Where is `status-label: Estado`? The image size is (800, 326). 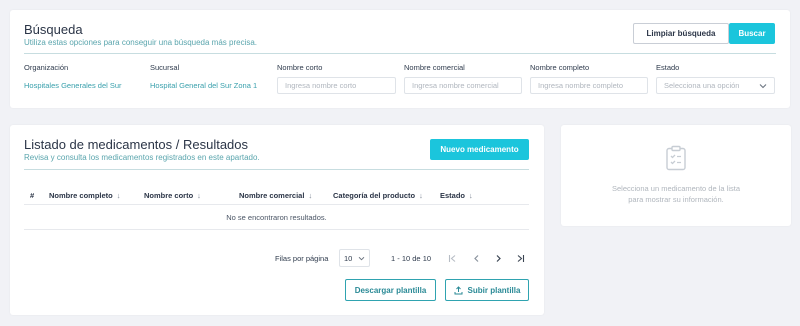 status-label: Estado is located at coordinates (668, 67).